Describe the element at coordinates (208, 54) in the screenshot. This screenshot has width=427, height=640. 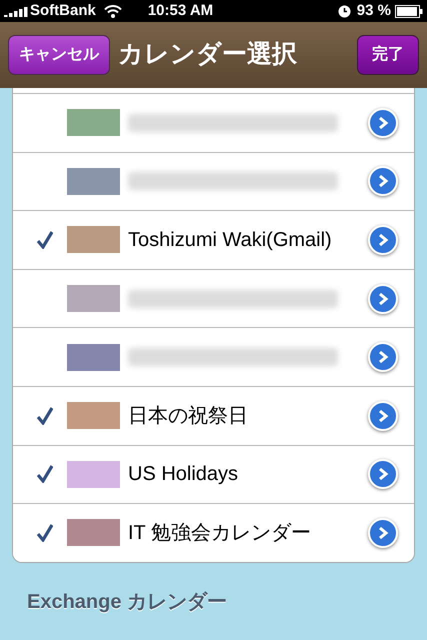
I see `window-title: カレンダー選択` at that location.